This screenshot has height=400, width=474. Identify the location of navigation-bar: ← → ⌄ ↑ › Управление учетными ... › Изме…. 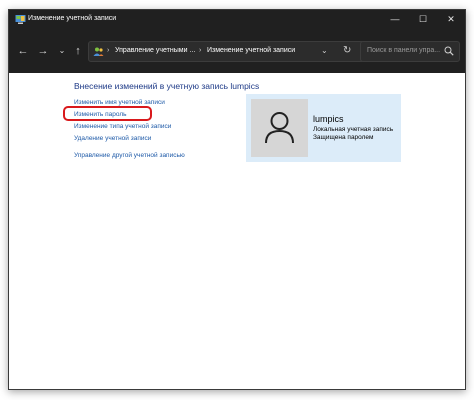
(237, 51).